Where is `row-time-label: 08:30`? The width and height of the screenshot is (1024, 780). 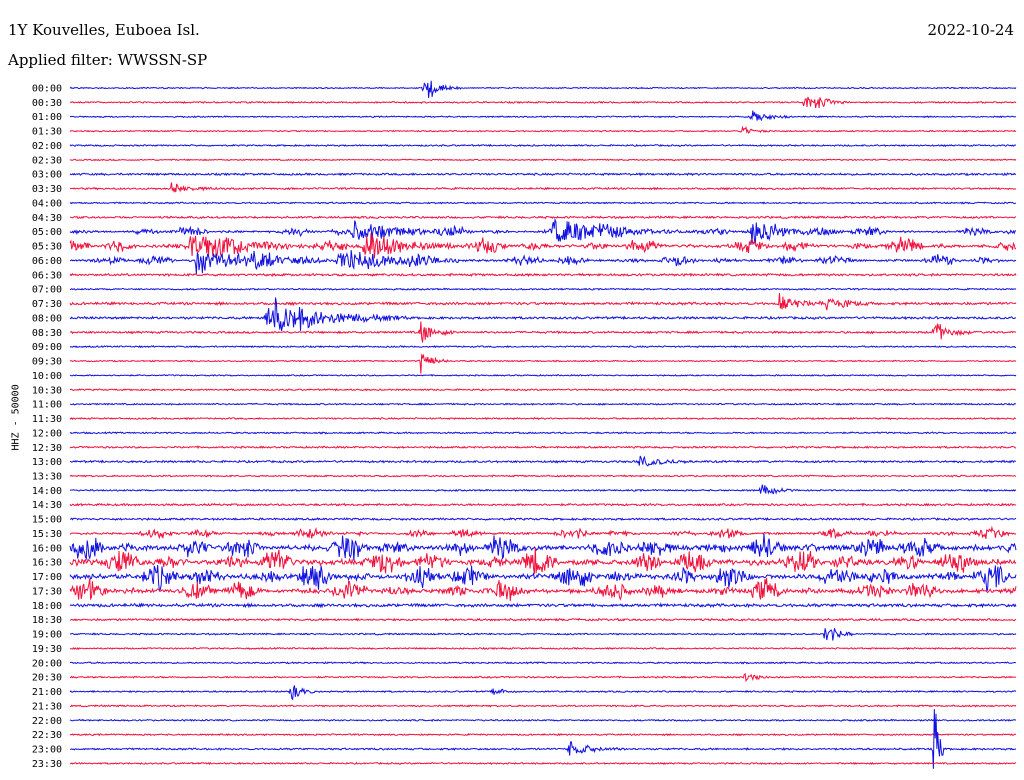
row-time-label: 08:30 is located at coordinates (47, 333).